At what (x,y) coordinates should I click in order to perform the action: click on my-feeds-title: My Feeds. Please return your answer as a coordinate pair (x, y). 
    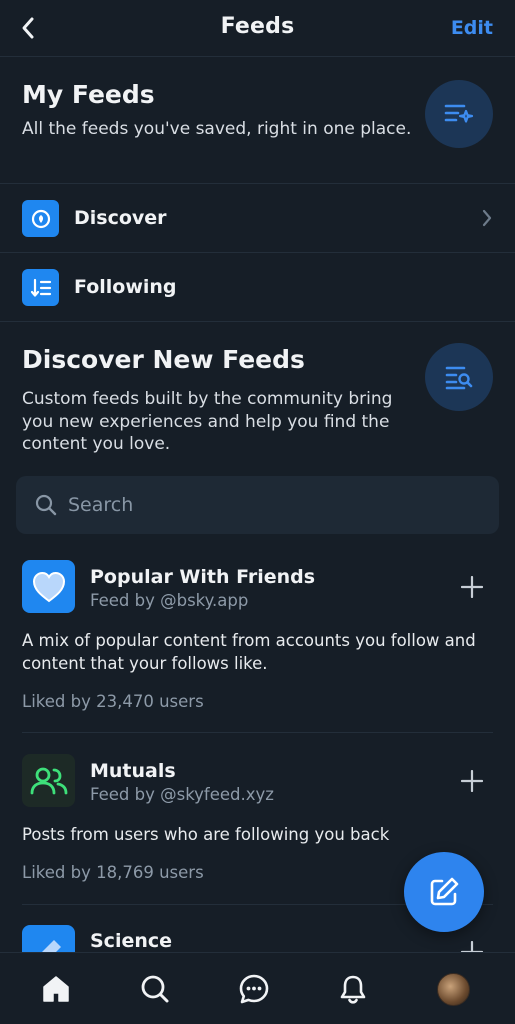
    Looking at the image, I should click on (88, 94).